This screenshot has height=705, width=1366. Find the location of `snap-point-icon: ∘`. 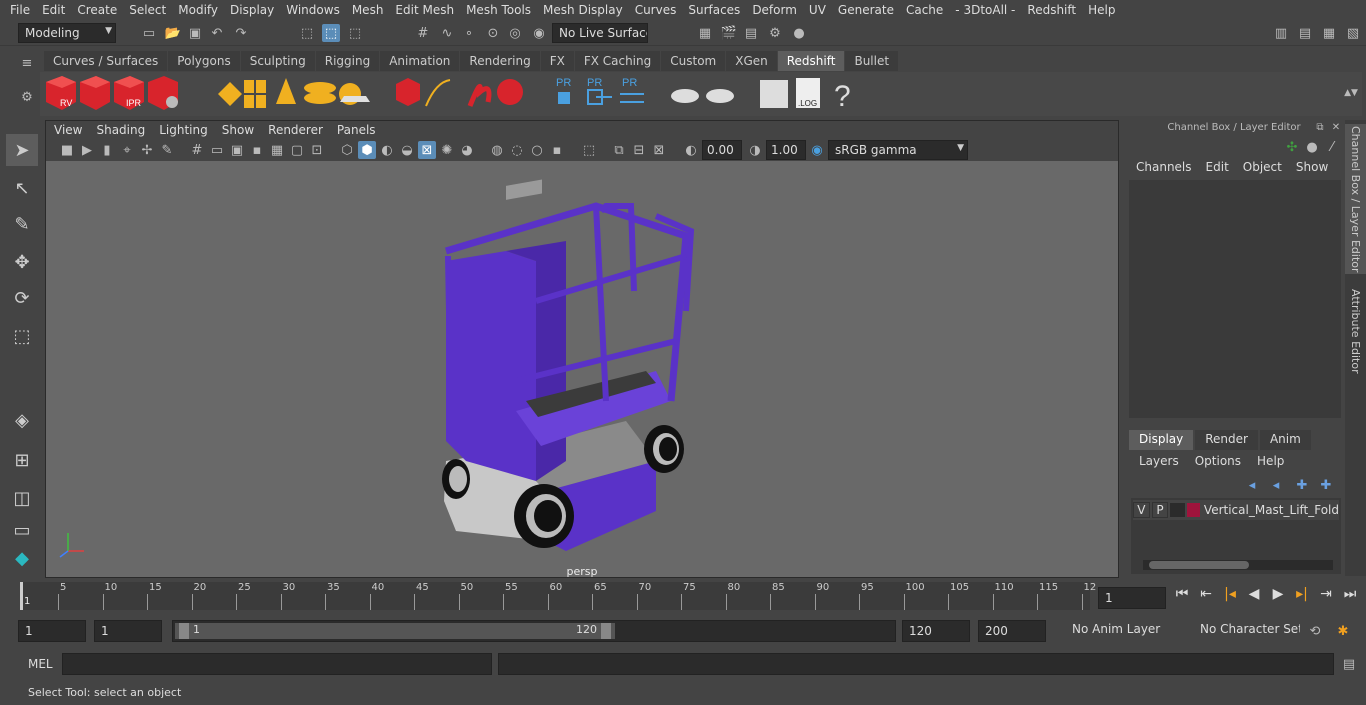

snap-point-icon: ∘ is located at coordinates (469, 33).